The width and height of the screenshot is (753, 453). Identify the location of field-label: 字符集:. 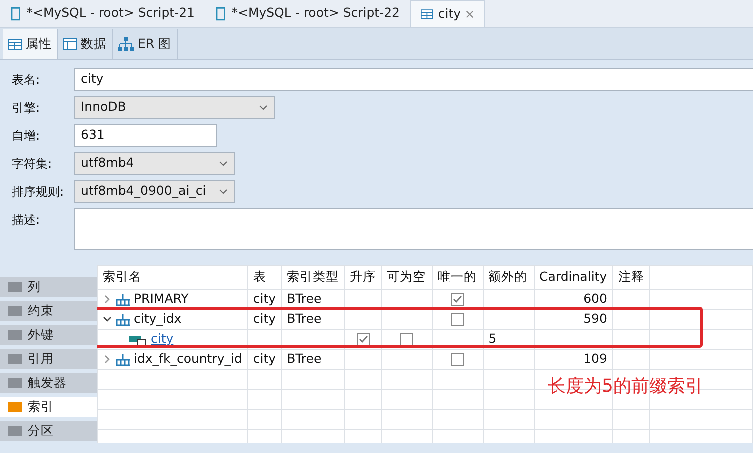
(33, 164).